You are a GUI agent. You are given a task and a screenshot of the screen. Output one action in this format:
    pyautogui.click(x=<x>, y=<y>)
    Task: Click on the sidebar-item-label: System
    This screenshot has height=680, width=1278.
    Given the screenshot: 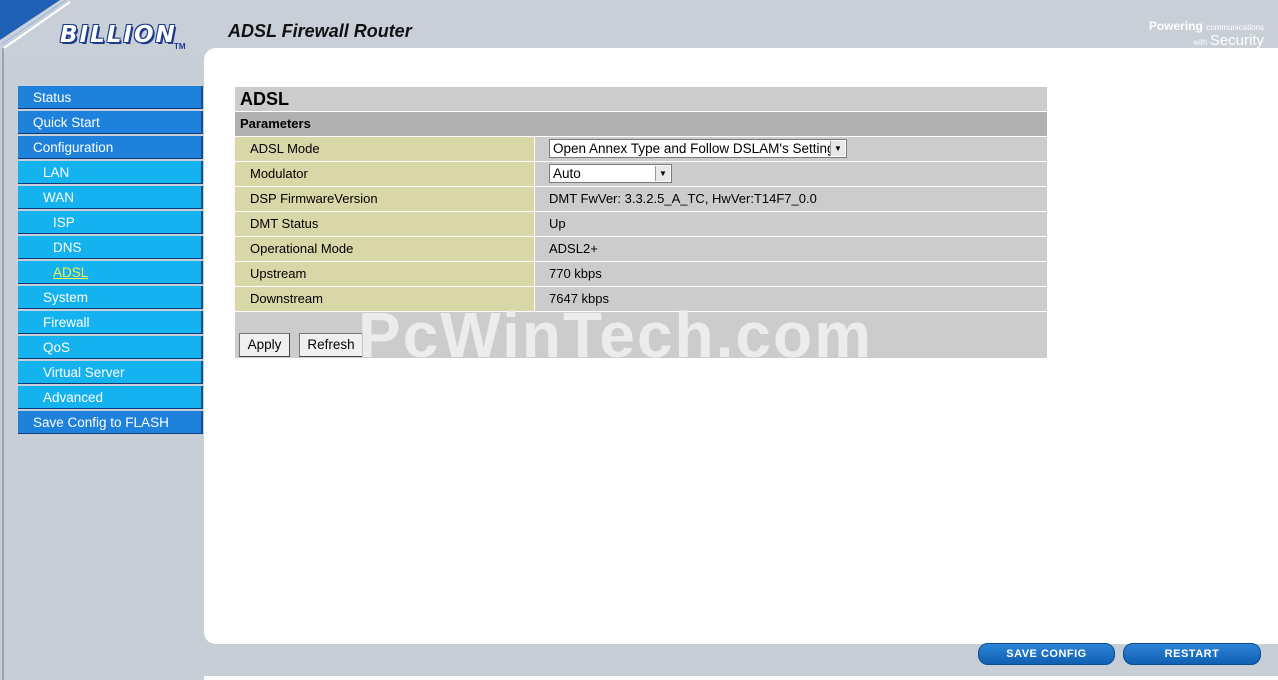 What is the action you would take?
    pyautogui.click(x=66, y=297)
    